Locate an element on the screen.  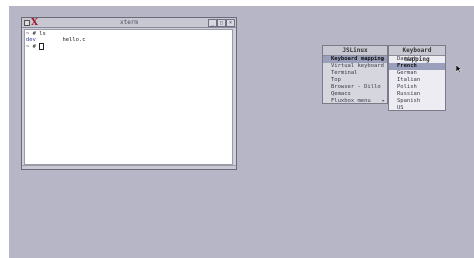
menu-item-browser-dillo: Browser - Dillo is located at coordinates (355, 87).